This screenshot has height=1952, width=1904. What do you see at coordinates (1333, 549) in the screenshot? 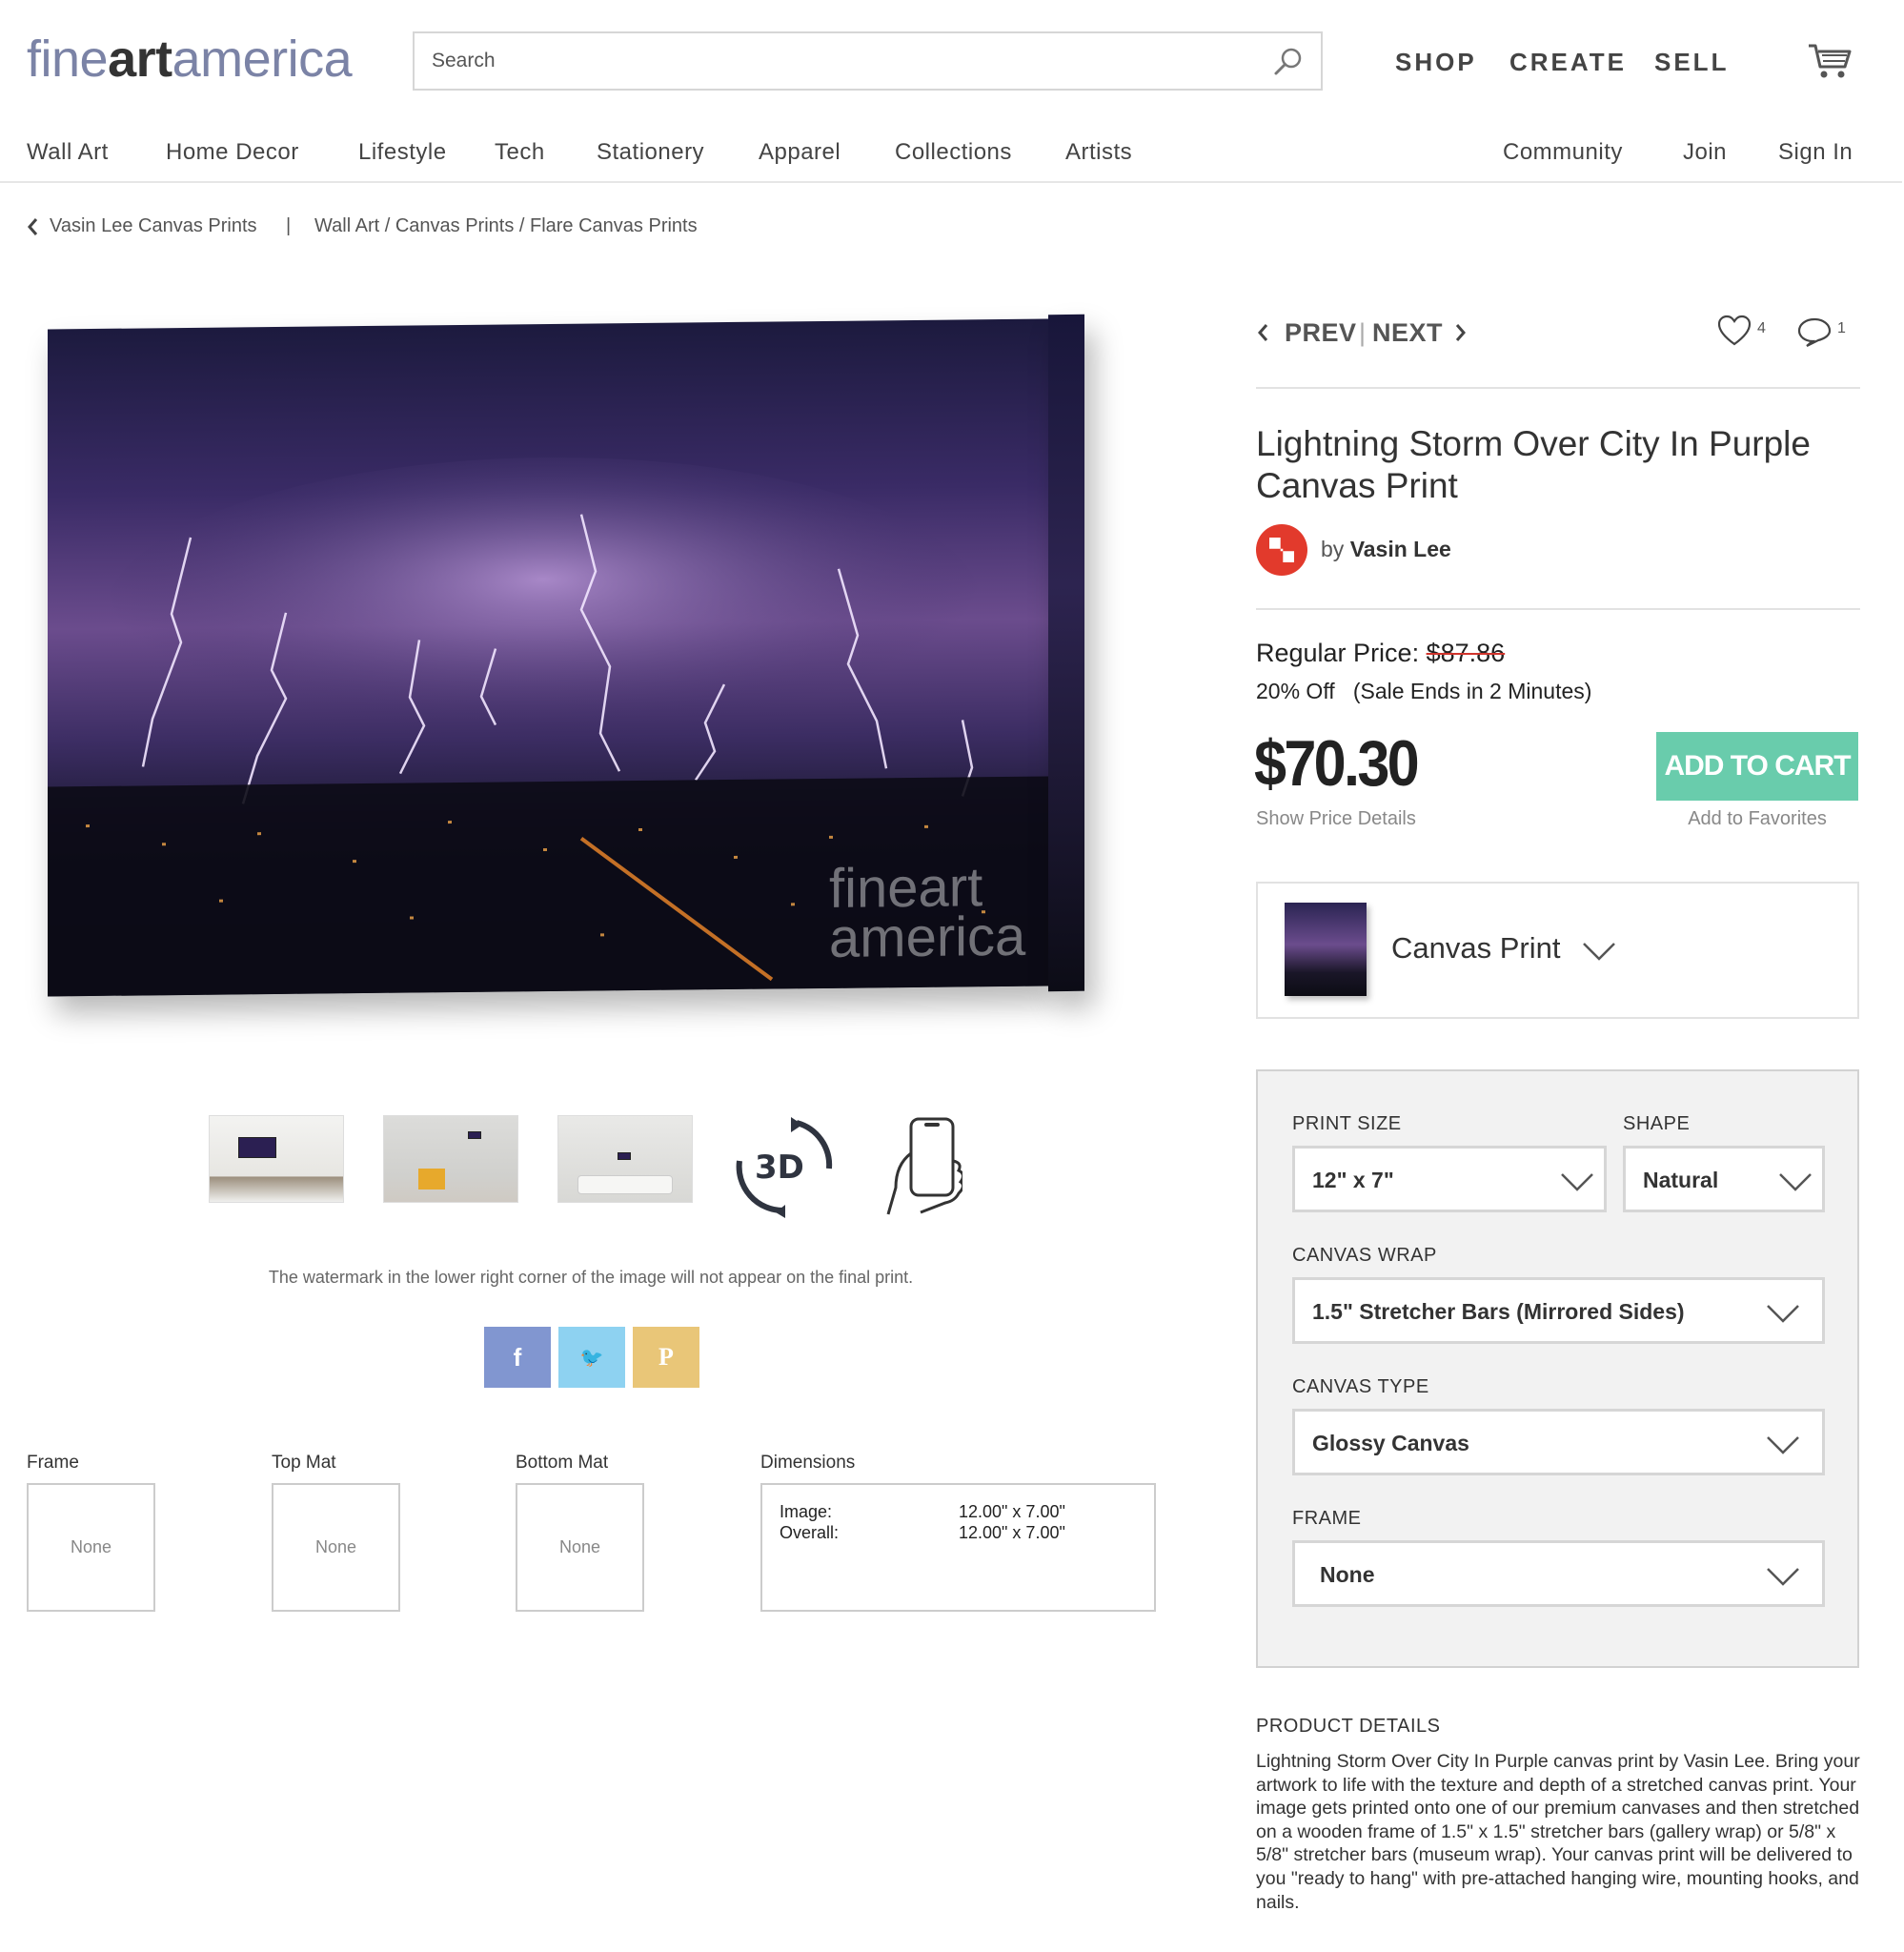
I see `by-label: by` at bounding box center [1333, 549].